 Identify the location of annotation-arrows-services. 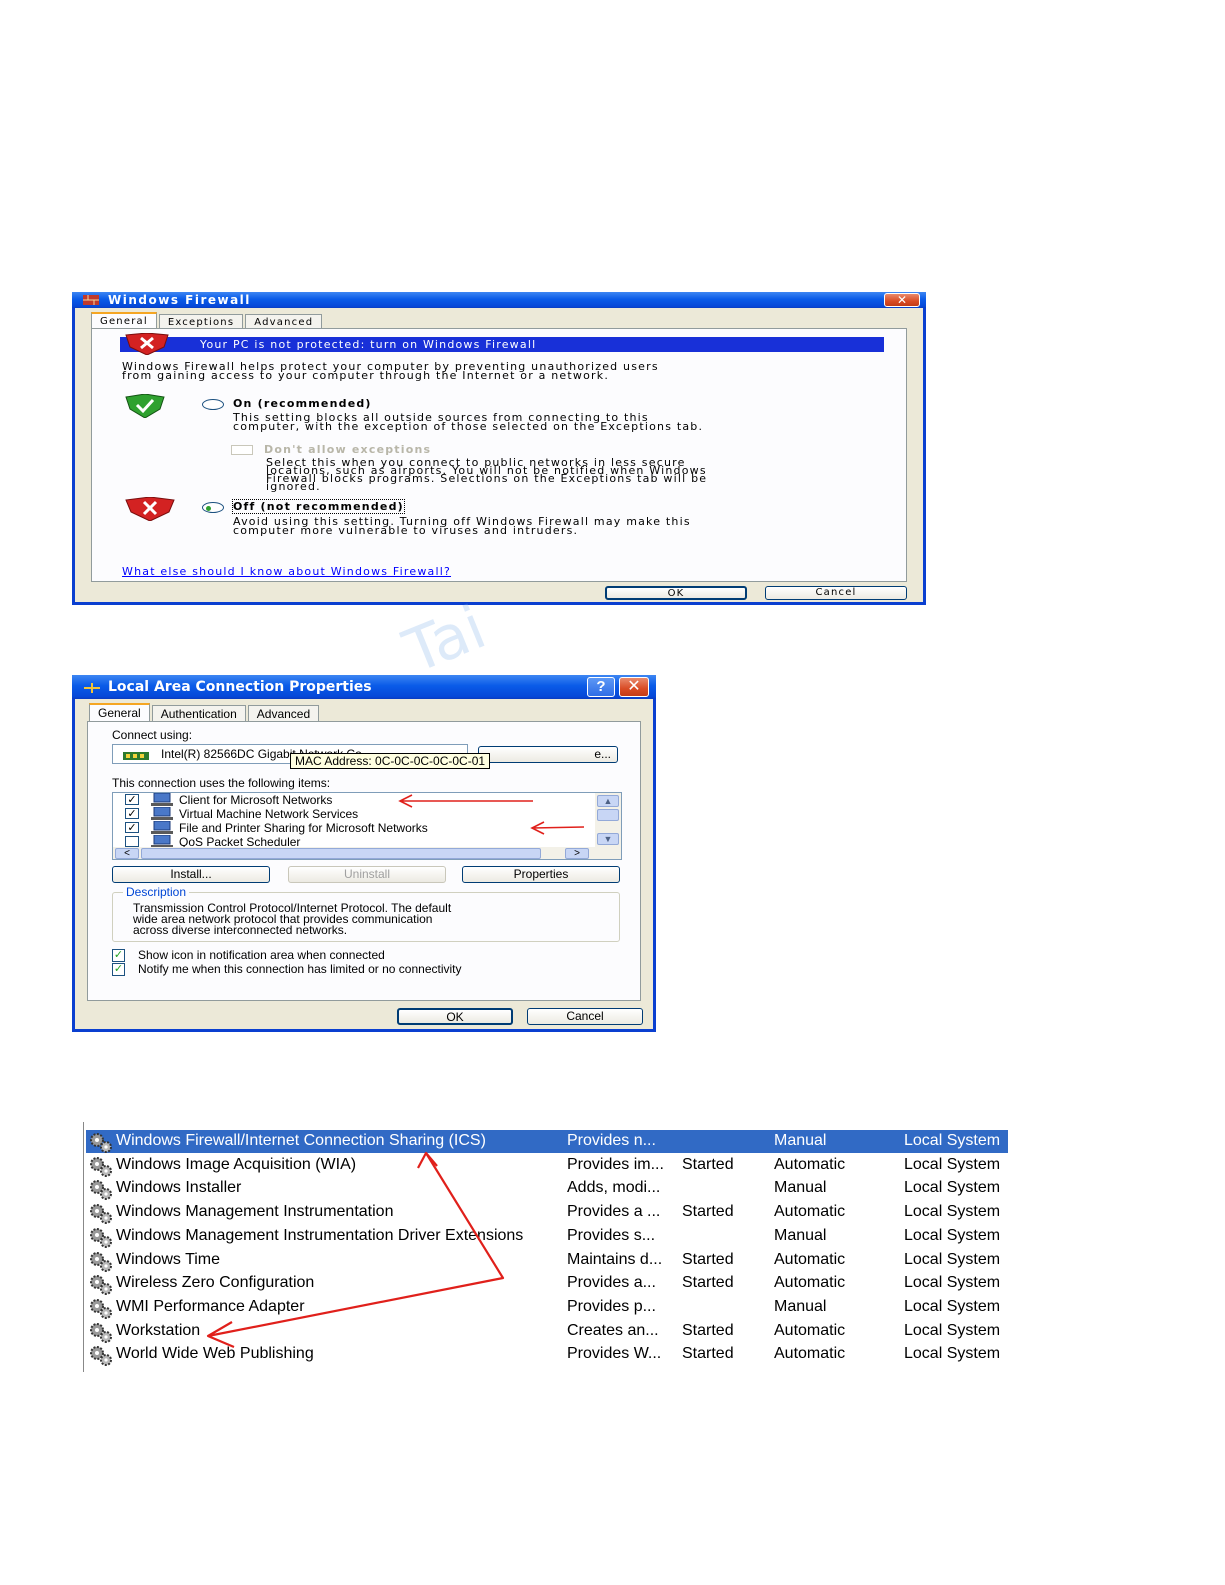
(355, 1250).